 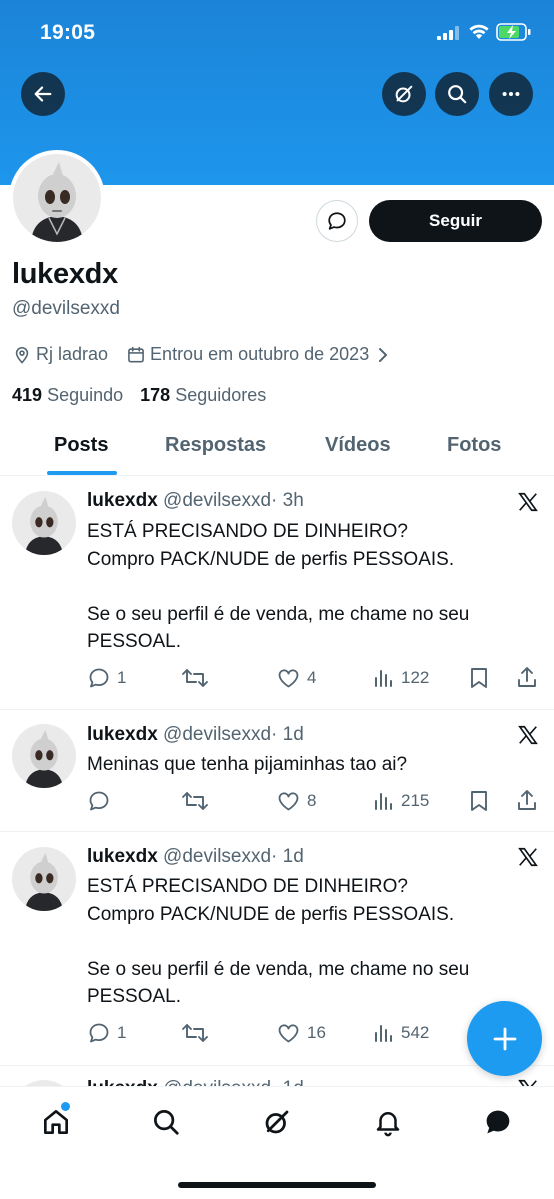 I want to click on grok-button, so click(x=404, y=94).